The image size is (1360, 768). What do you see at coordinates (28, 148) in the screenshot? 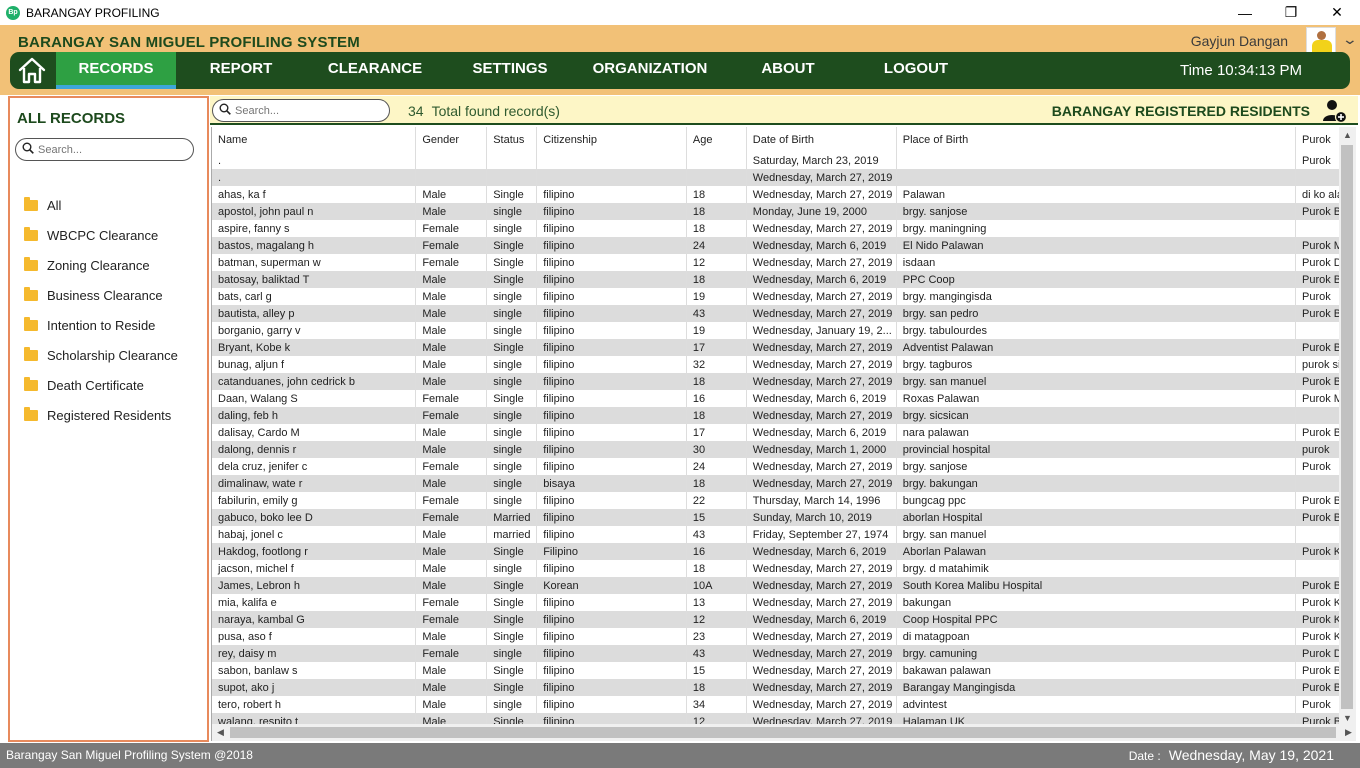
I see `search-icon` at bounding box center [28, 148].